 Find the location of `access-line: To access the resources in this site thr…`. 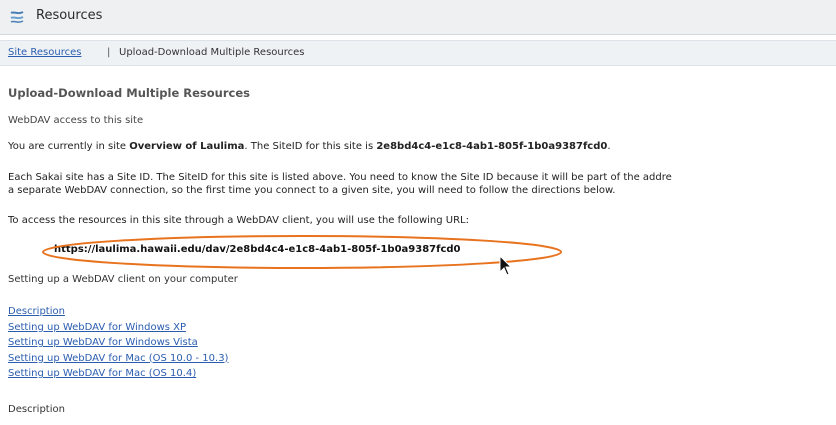

access-line: To access the resources in this site thr… is located at coordinates (238, 220).